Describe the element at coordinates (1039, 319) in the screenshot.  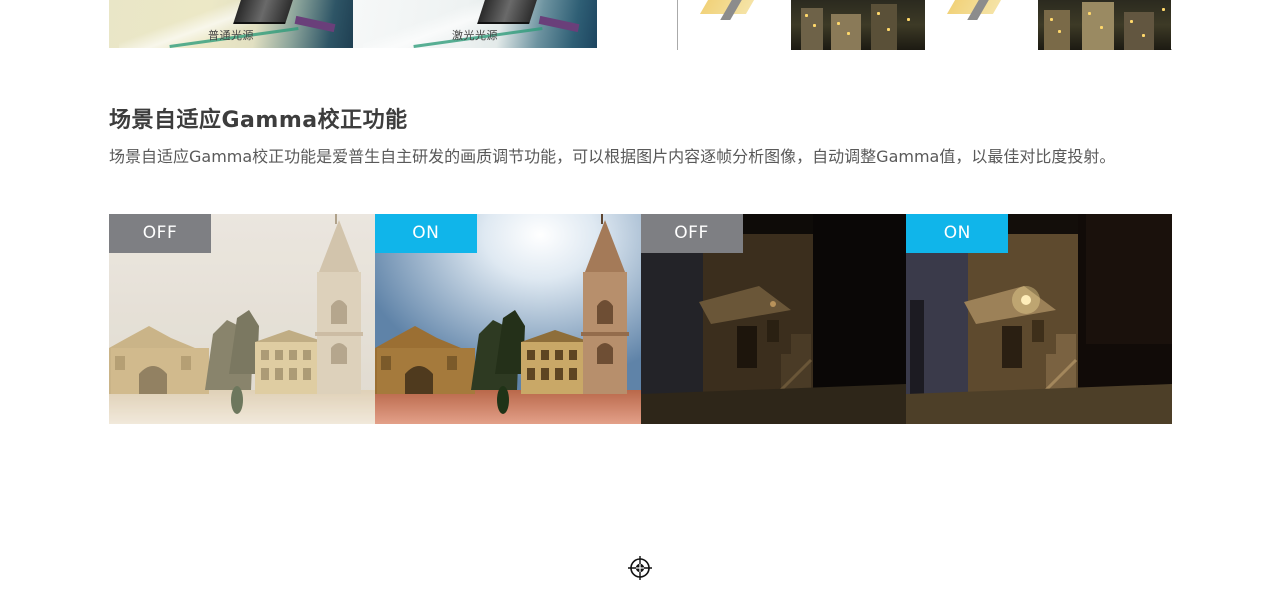
I see `comparison-panel-alley-on: ON` at that location.